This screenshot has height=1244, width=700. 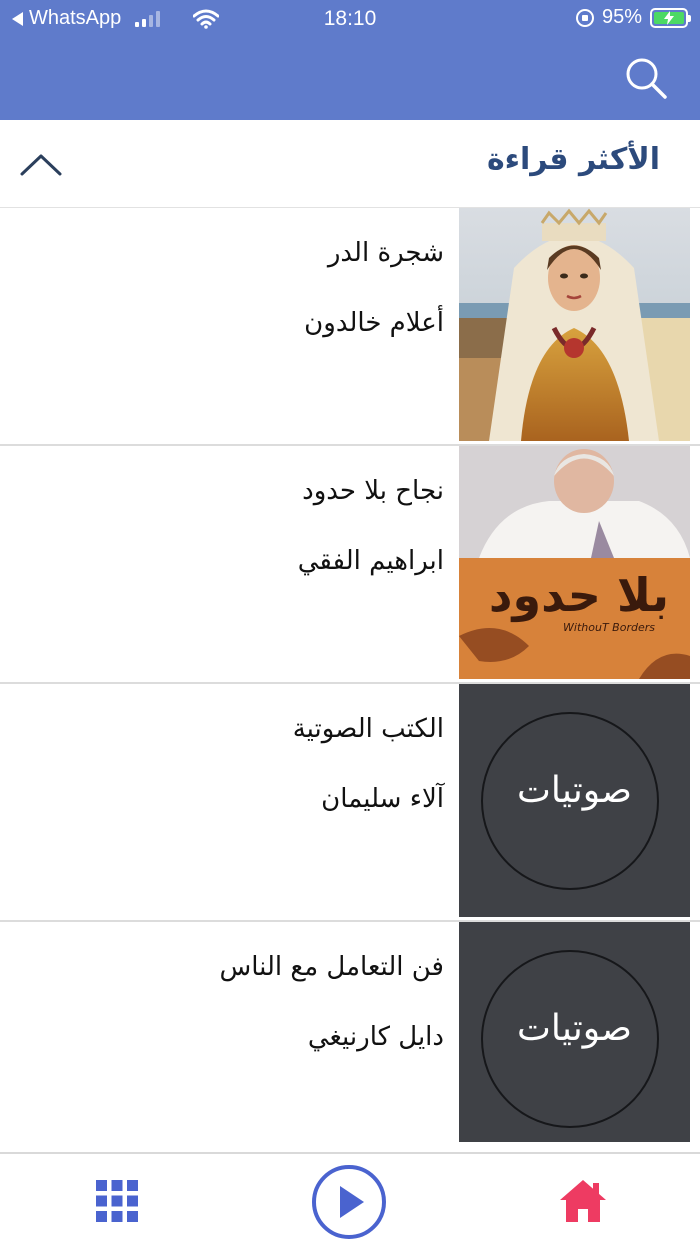 I want to click on book-cover, so click(x=574, y=324).